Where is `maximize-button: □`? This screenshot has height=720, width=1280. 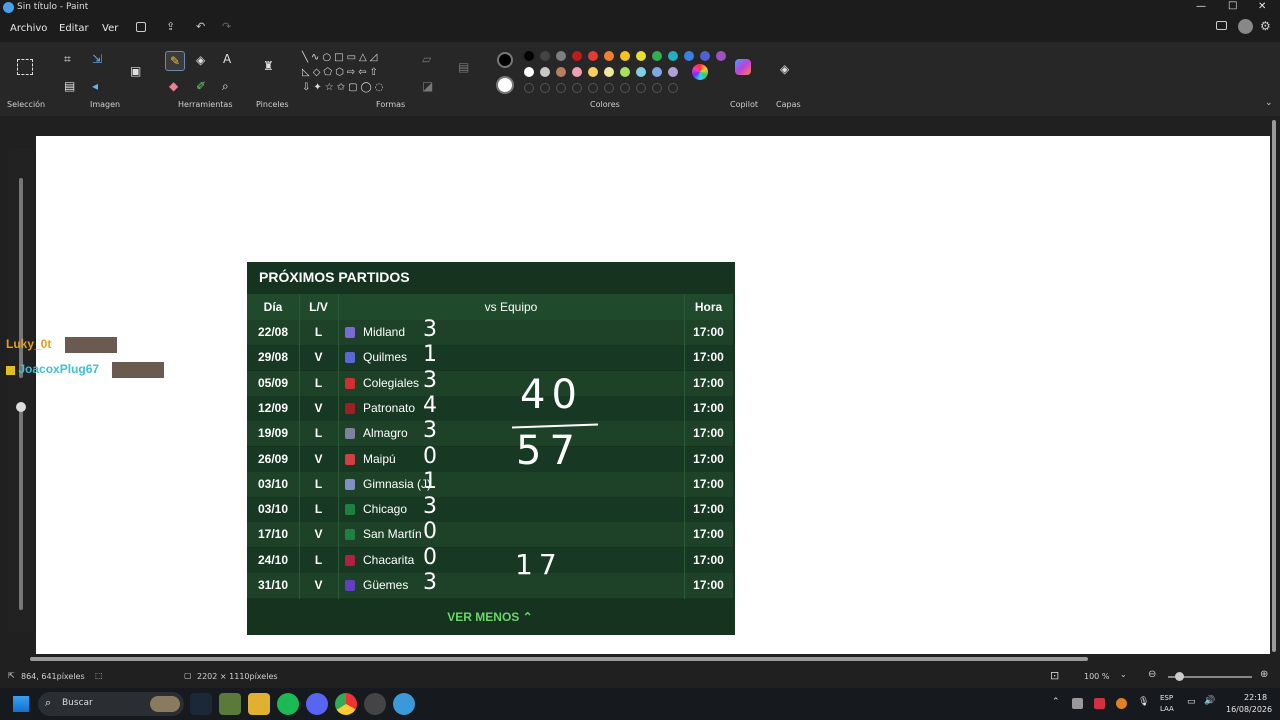
maximize-button: □ is located at coordinates (1232, 5).